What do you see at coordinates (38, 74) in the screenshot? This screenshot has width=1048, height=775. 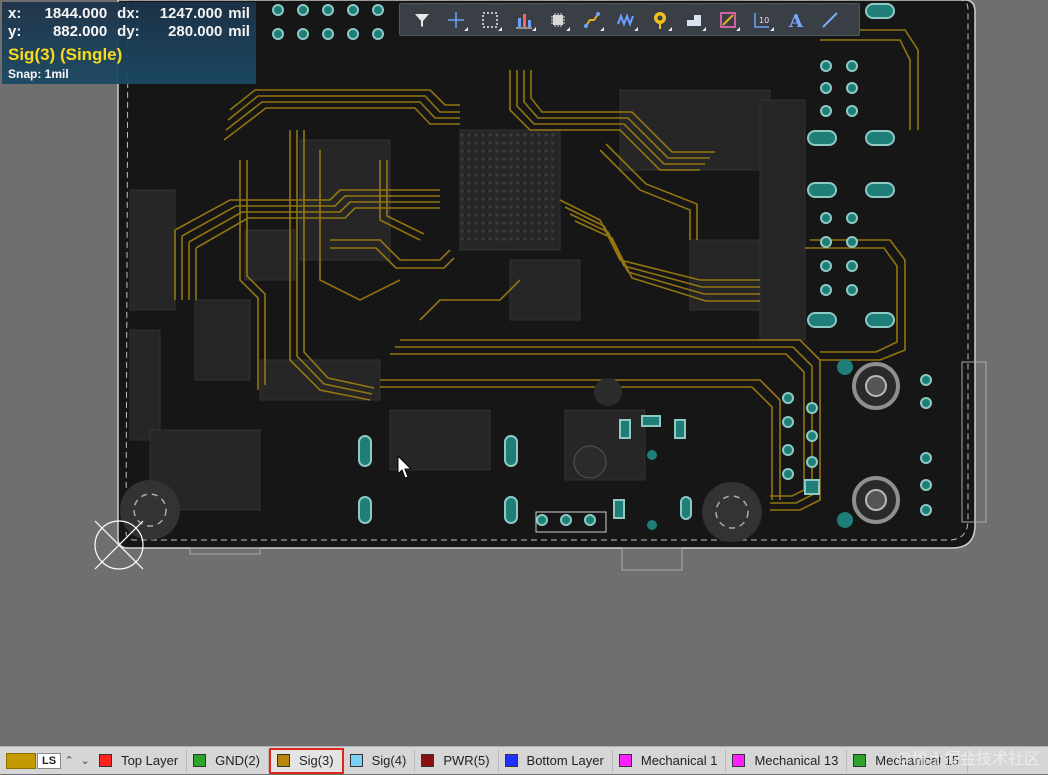 I see `snap-label: Snap: 1mil` at bounding box center [38, 74].